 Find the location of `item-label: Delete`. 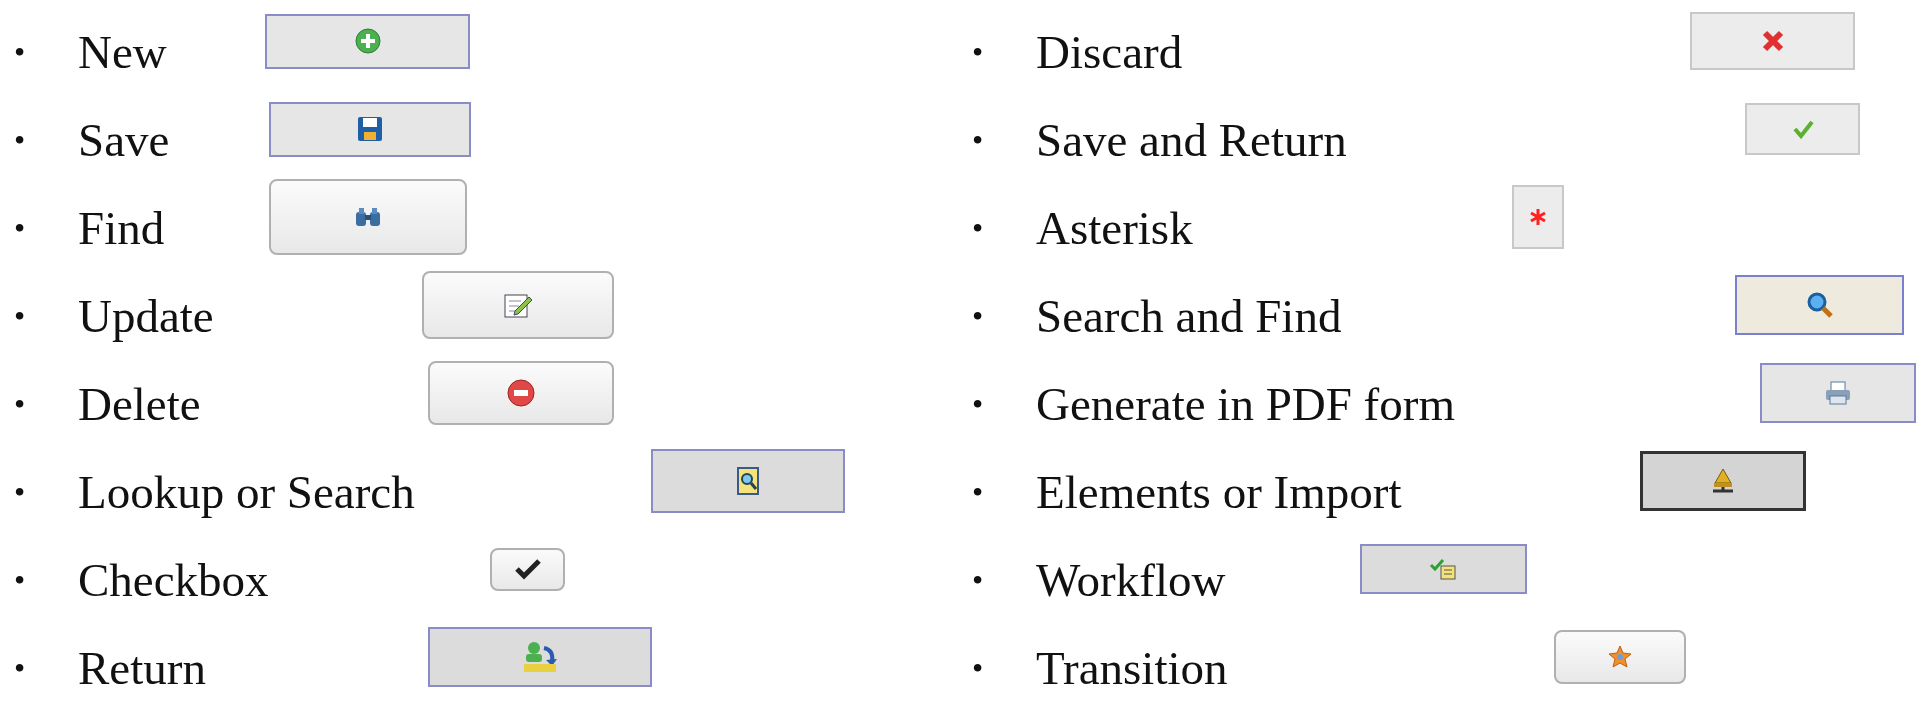

item-label: Delete is located at coordinates (139, 404).